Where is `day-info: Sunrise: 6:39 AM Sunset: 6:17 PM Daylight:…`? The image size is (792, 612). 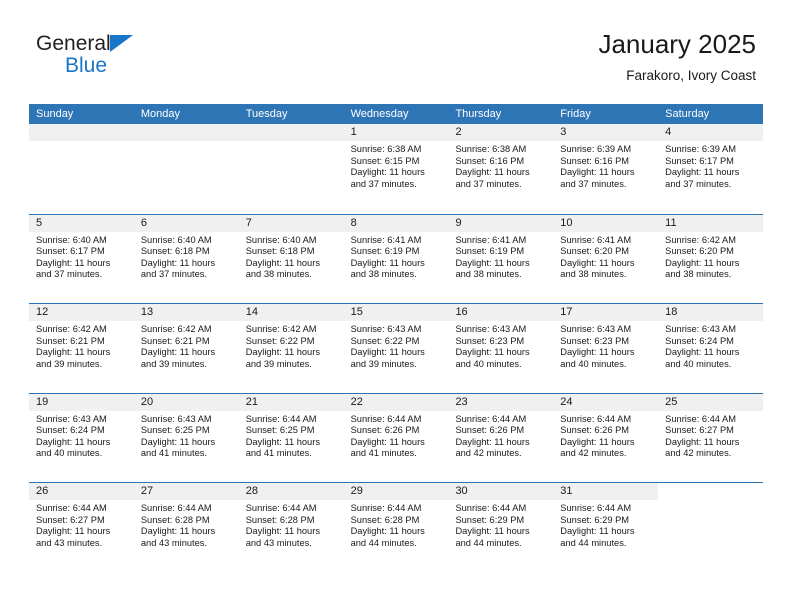
day-info: Sunrise: 6:39 AM Sunset: 6:17 PM Daylight:… is located at coordinates (710, 165).